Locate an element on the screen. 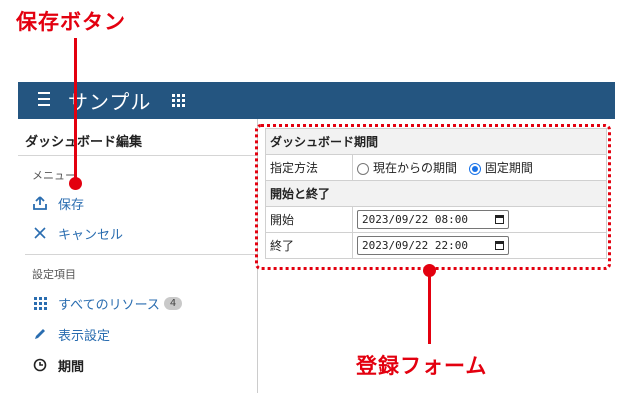 Image resolution: width=618 pixels, height=393 pixels. close-icon is located at coordinates (40, 233).